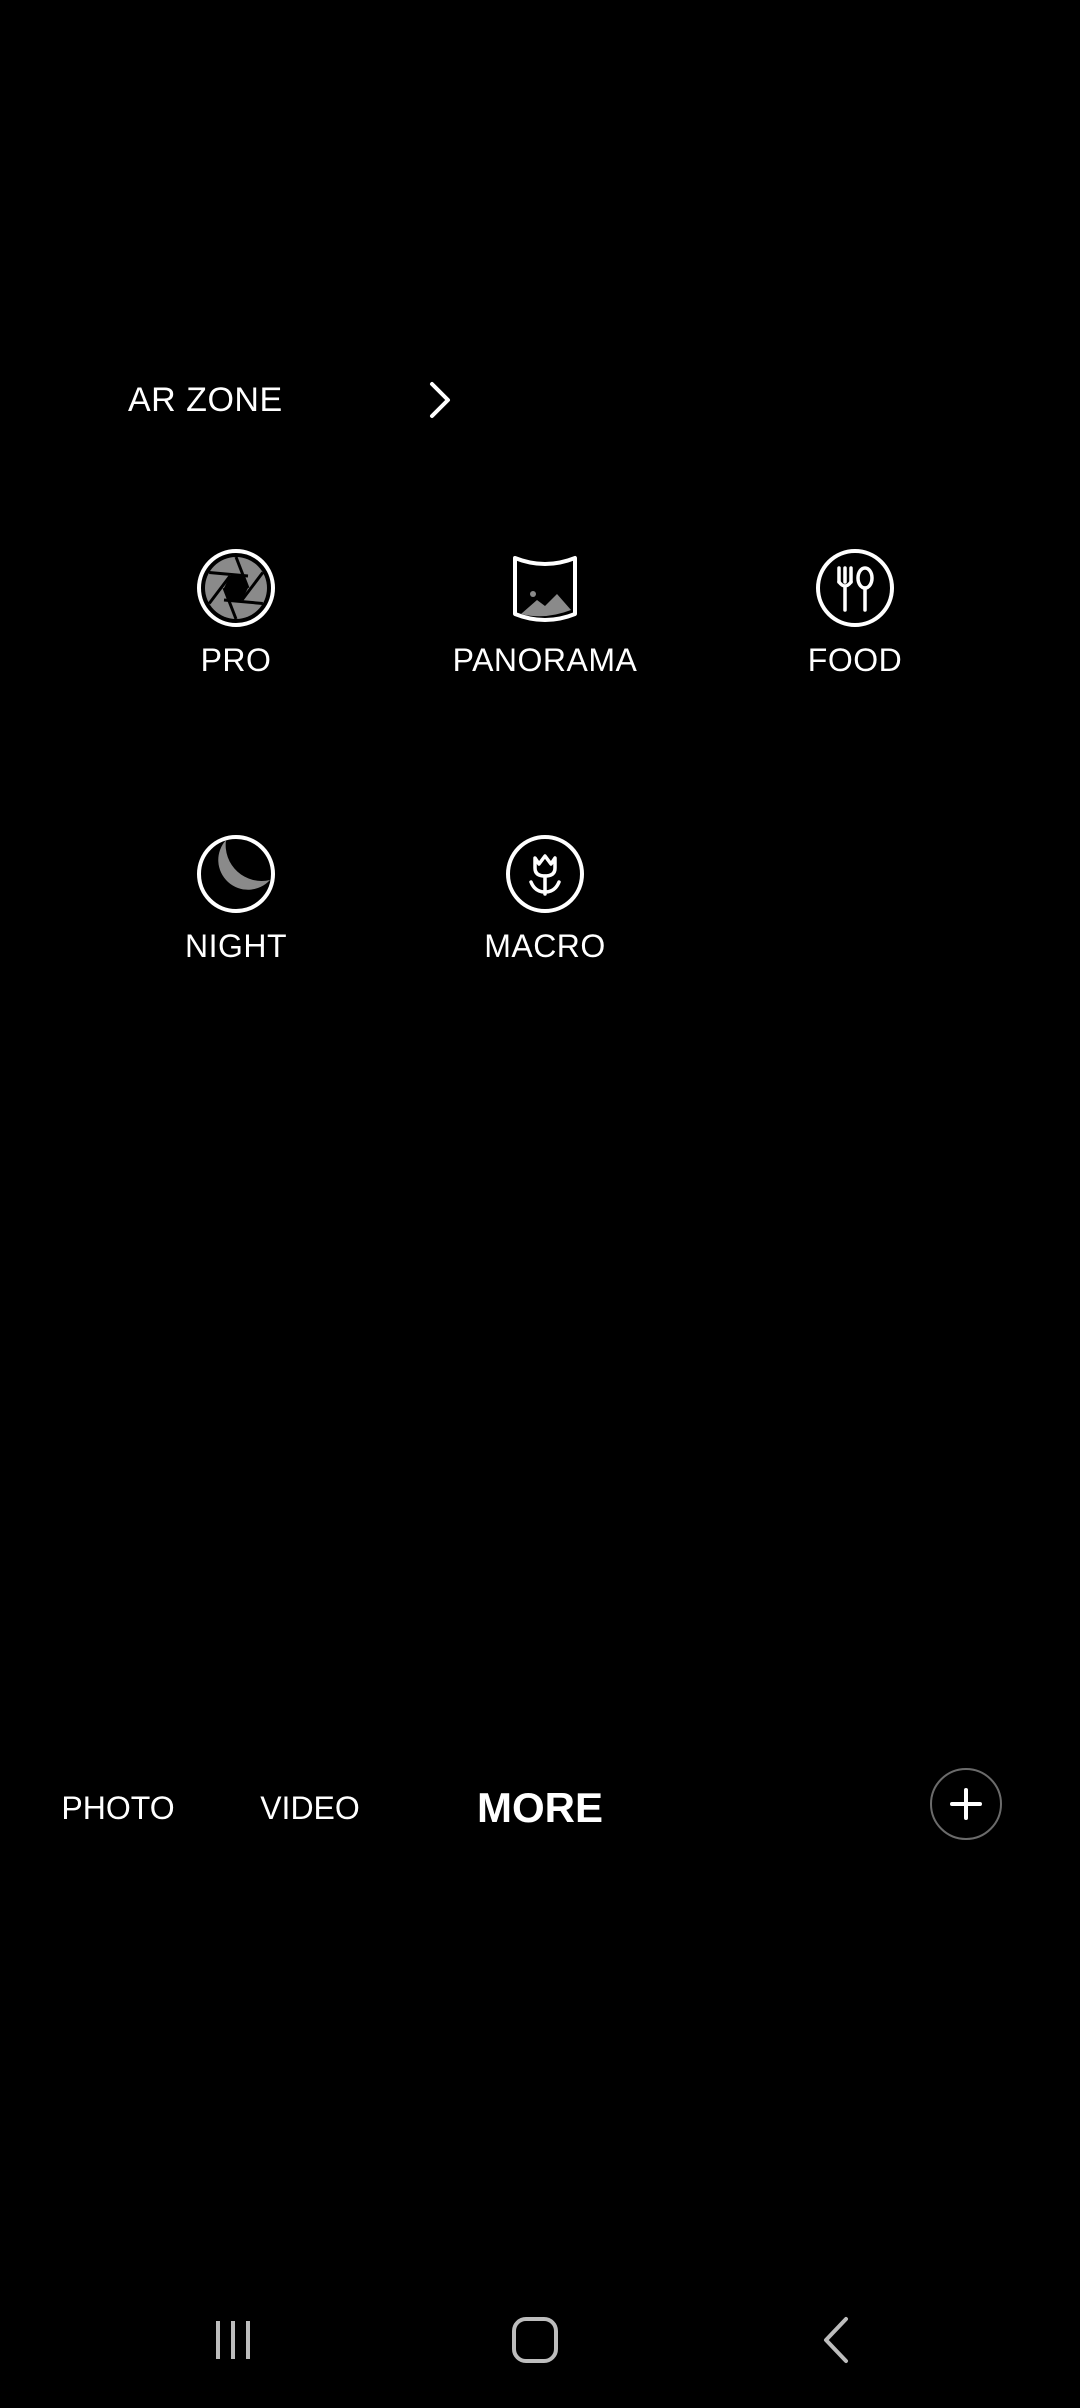 This screenshot has height=2408, width=1080. I want to click on ar-zone-label: AR ZONE, so click(205, 399).